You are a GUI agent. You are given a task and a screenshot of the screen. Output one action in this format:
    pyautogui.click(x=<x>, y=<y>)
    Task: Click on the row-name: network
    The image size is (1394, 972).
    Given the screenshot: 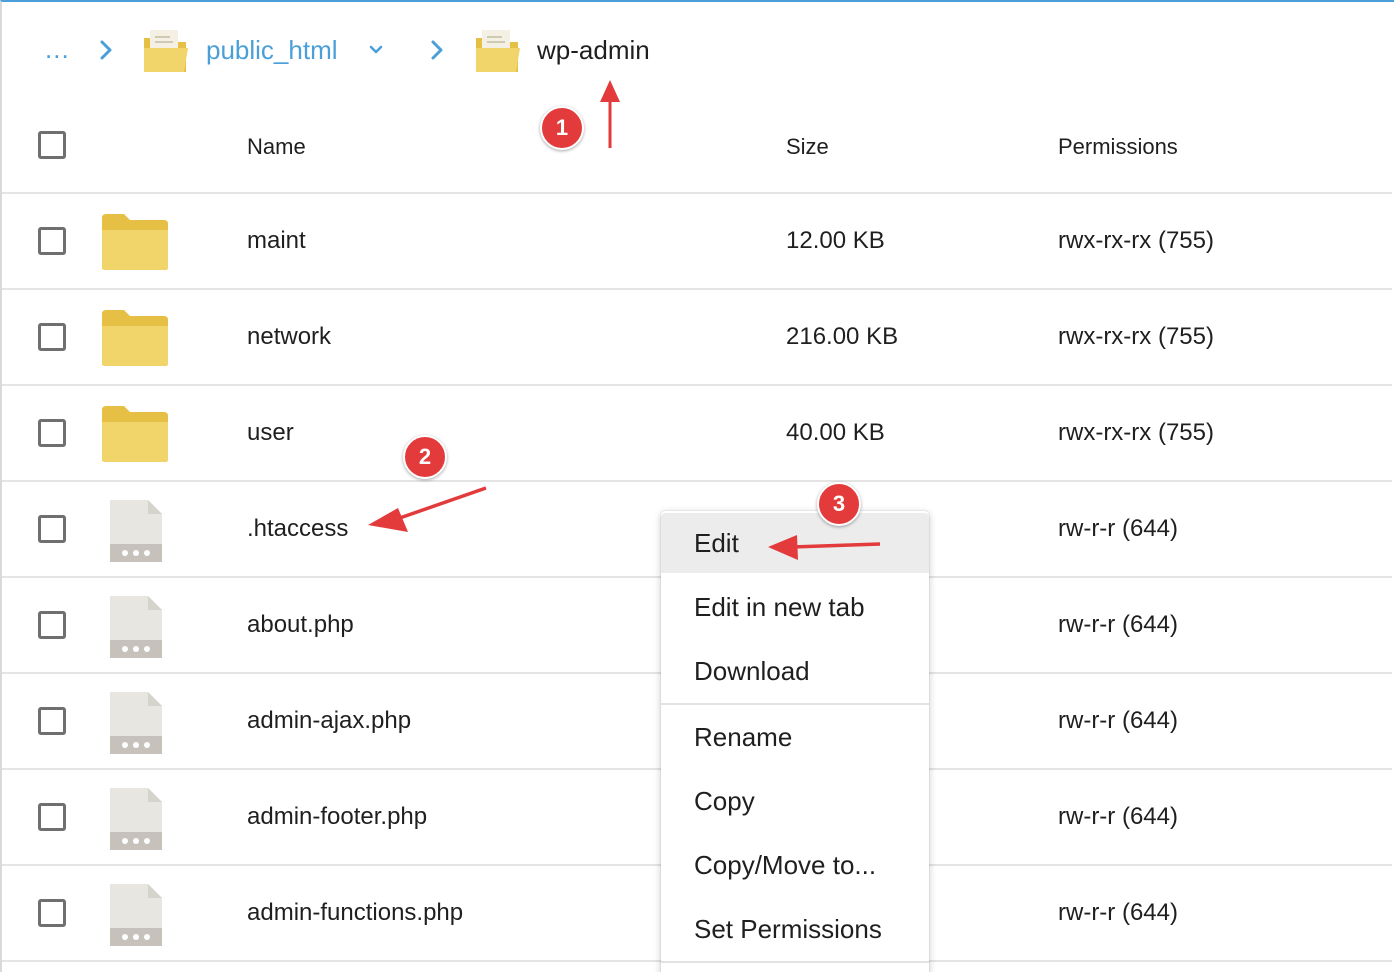 What is the action you would take?
    pyautogui.click(x=289, y=337)
    